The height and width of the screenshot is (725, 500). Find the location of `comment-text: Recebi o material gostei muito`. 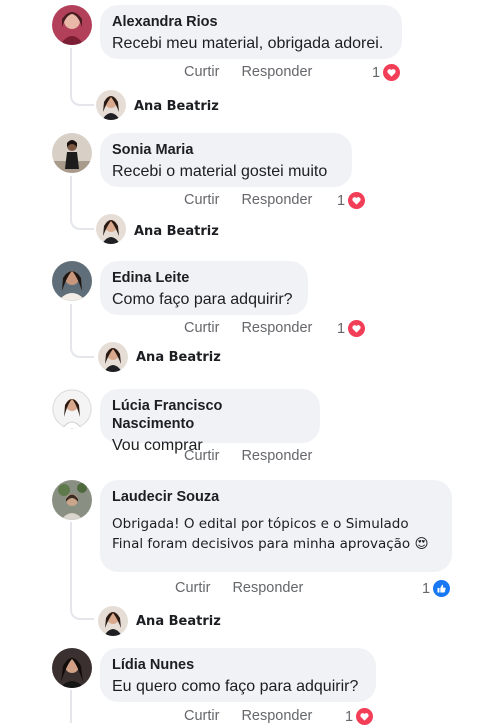

comment-text: Recebi o material gostei muito is located at coordinates (220, 171).